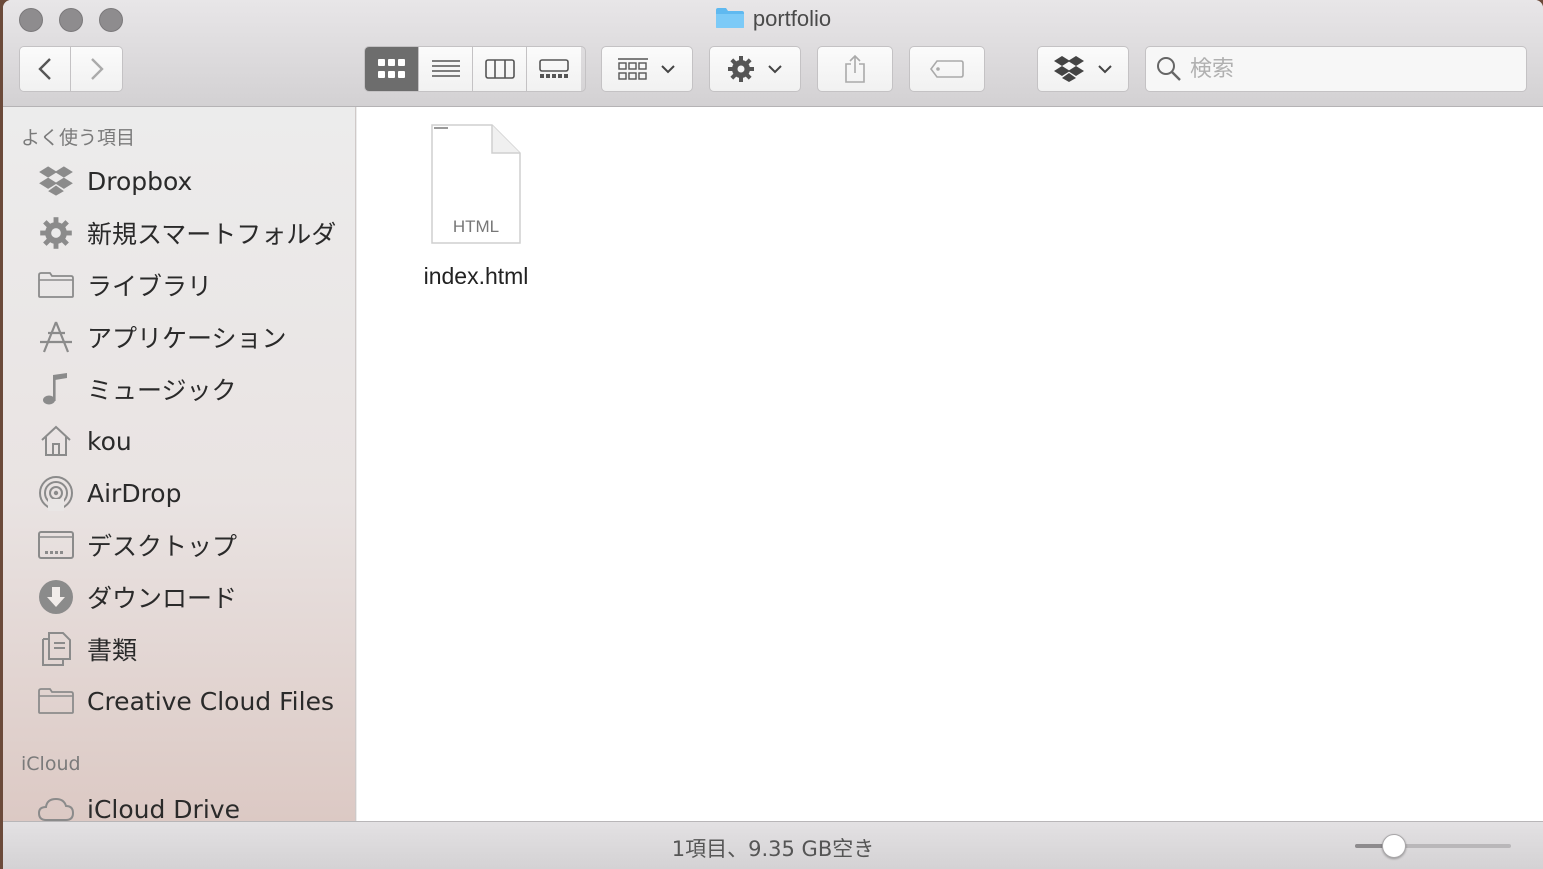  I want to click on download-icon, so click(56, 597).